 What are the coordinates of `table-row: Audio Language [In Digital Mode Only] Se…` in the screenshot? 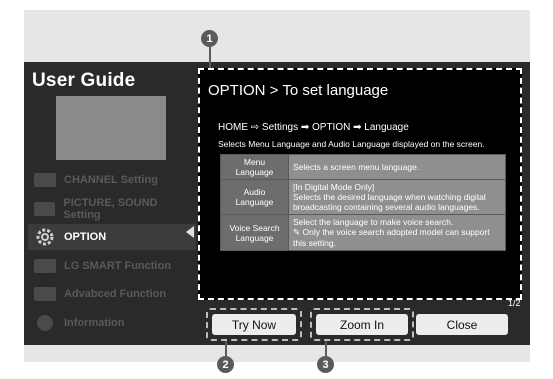 It's located at (363, 197).